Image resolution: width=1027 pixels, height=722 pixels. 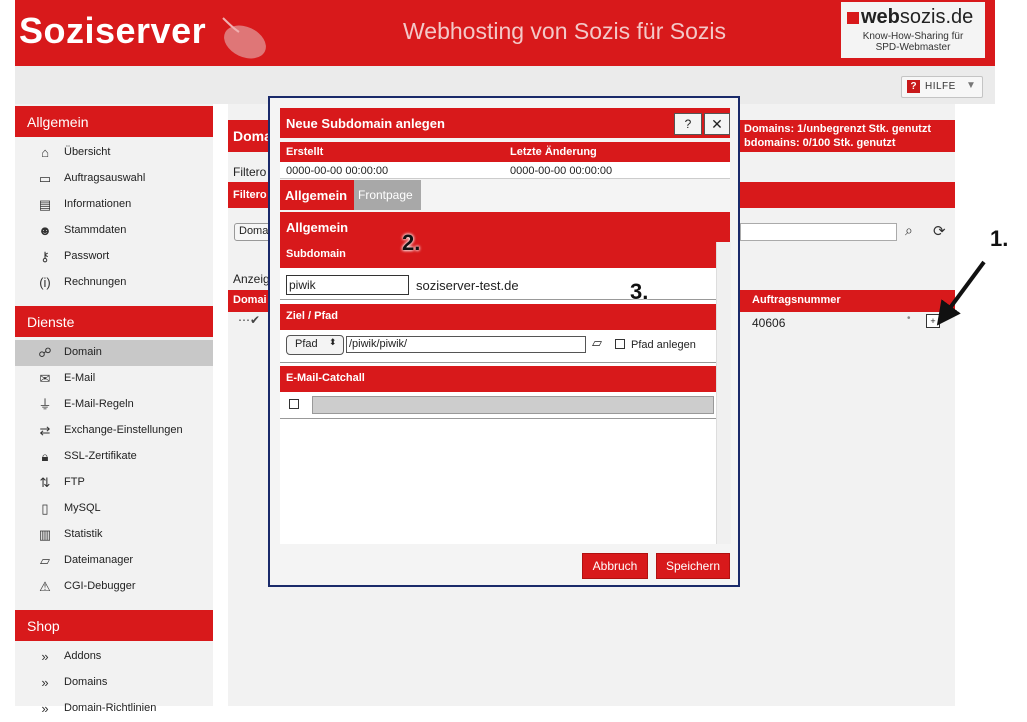 What do you see at coordinates (114, 509) in the screenshot?
I see `sidebar-item-mysql: ▯ MySQL` at bounding box center [114, 509].